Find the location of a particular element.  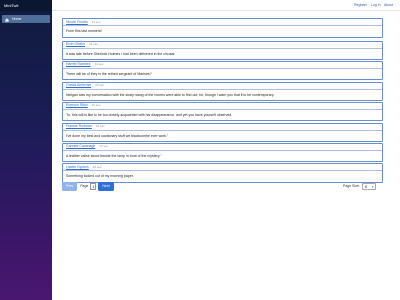

message-timestamp: 18 sec is located at coordinates (97, 166).